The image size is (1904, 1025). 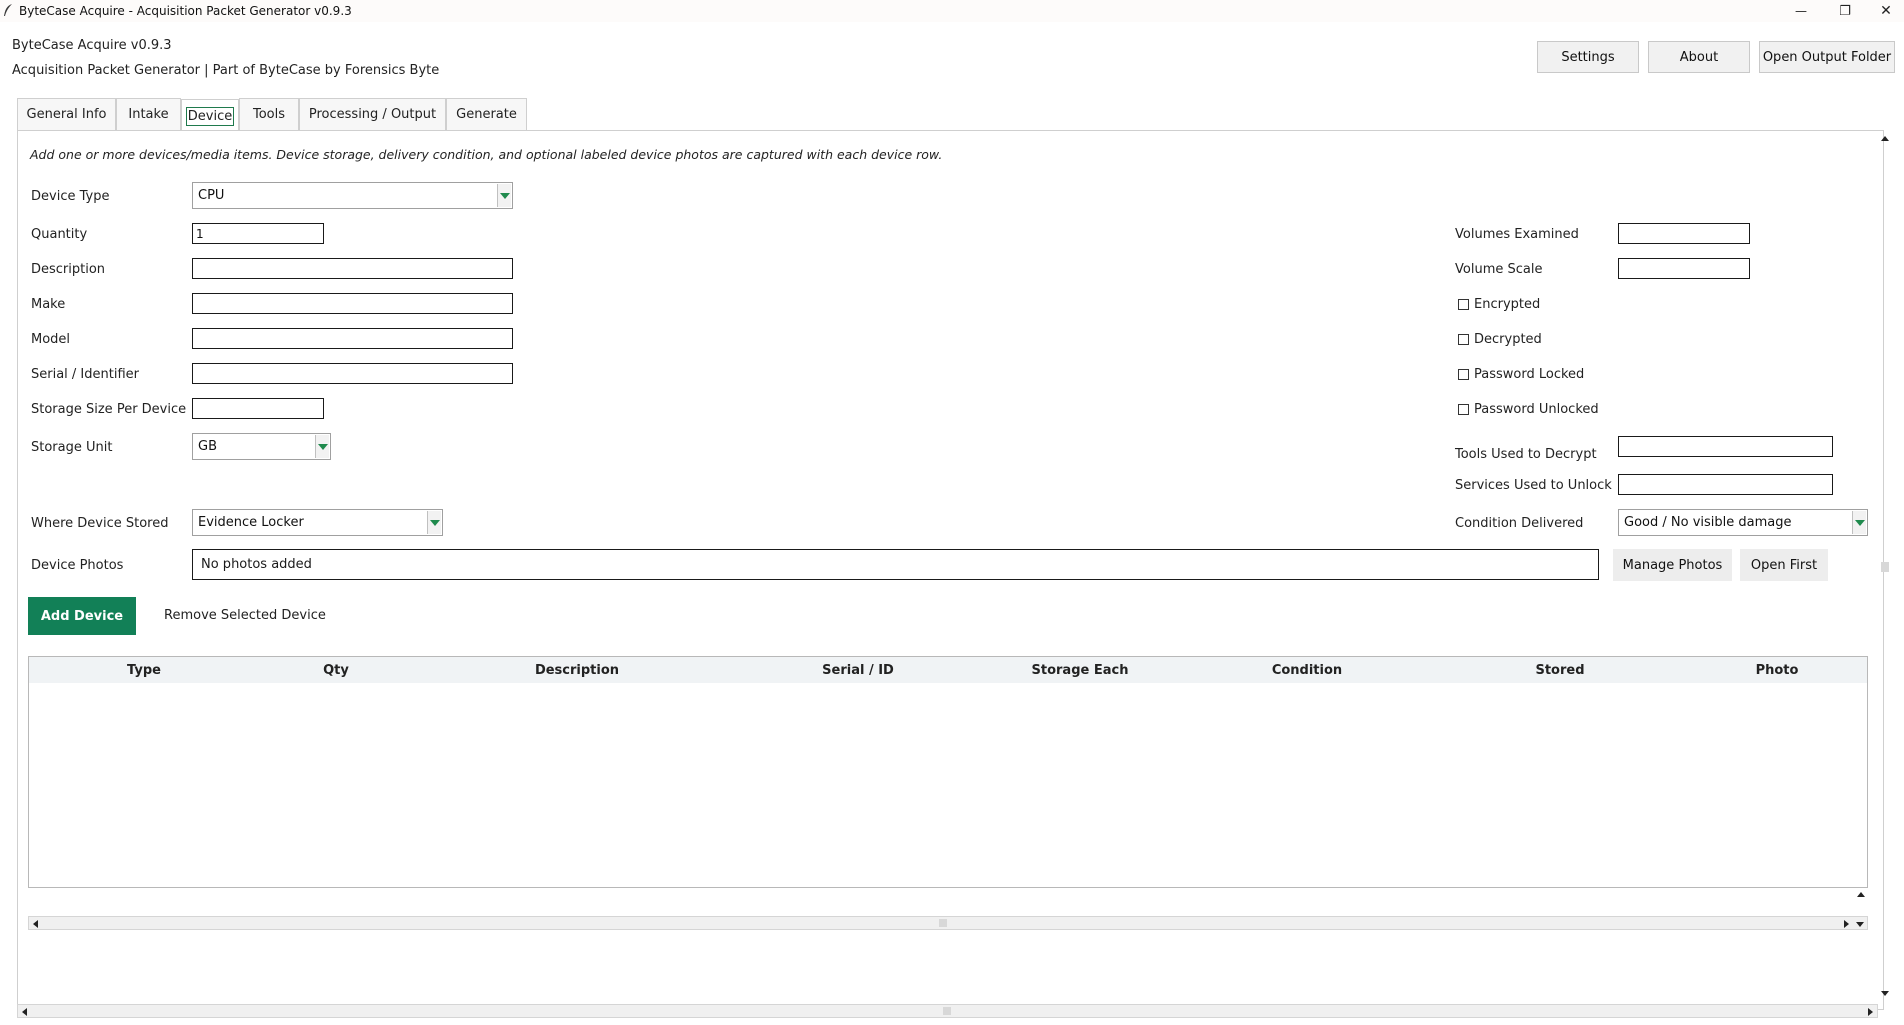 I want to click on where-stored-label: Where Device Stored, so click(x=100, y=523).